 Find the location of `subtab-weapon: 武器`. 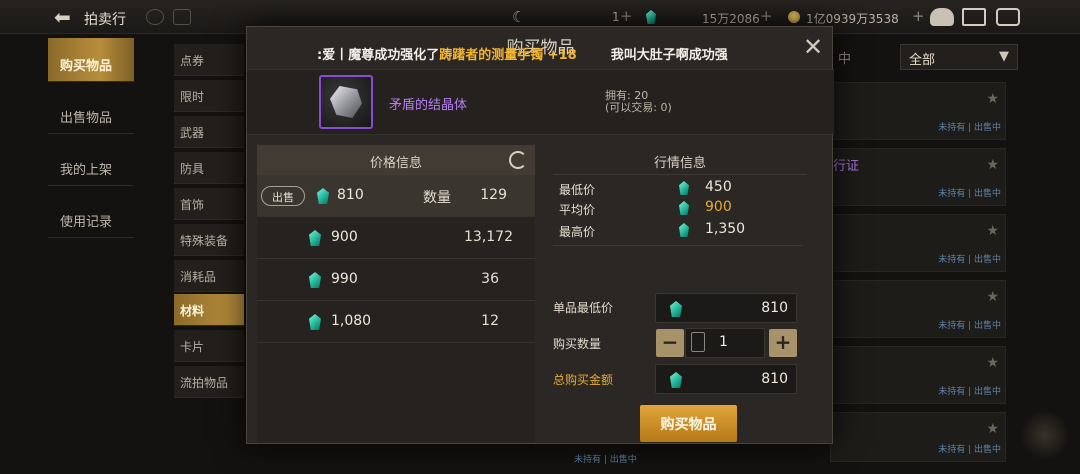

subtab-weapon: 武器 is located at coordinates (209, 132).